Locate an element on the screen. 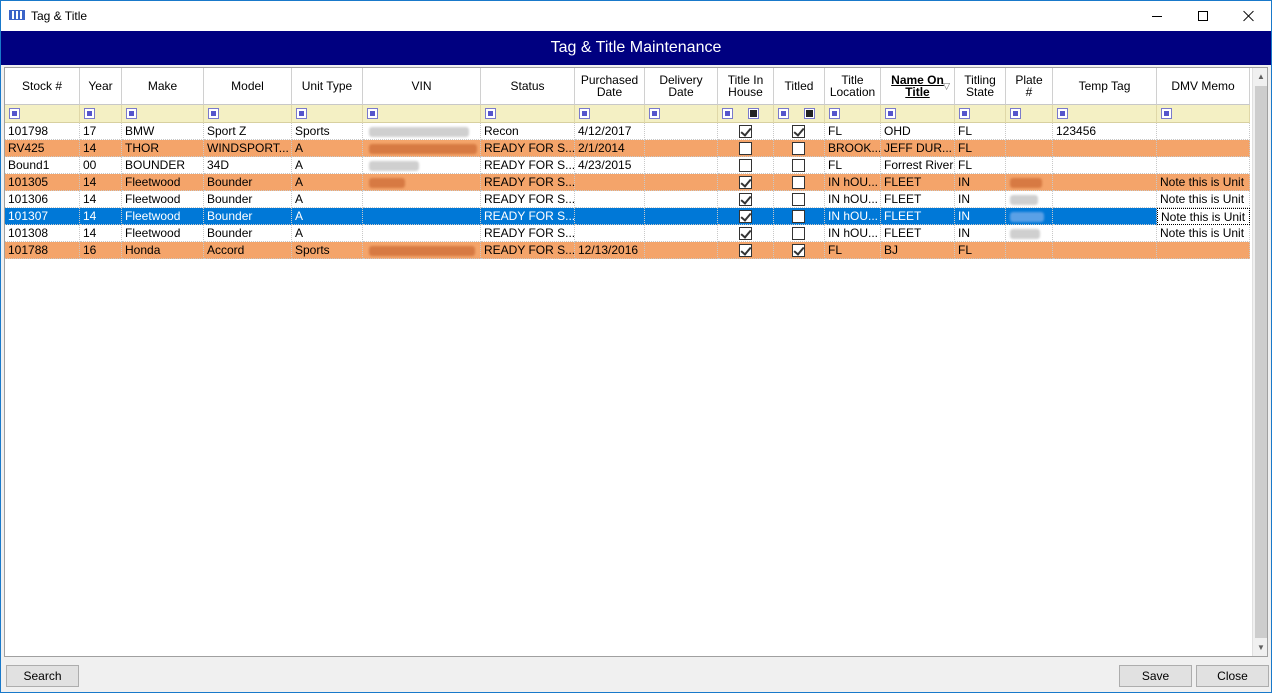  cell-model: Sport Z is located at coordinates (248, 131).